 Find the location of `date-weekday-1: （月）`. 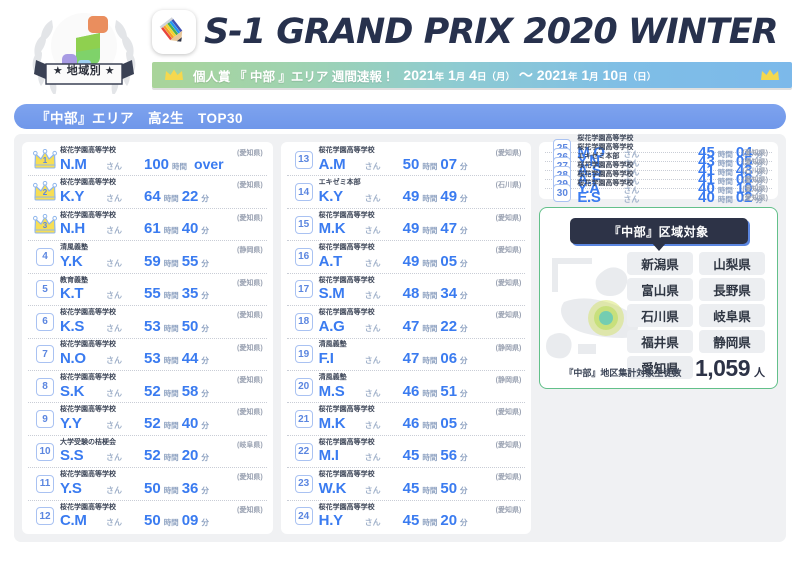

date-weekday-1: （月） is located at coordinates (500, 77).